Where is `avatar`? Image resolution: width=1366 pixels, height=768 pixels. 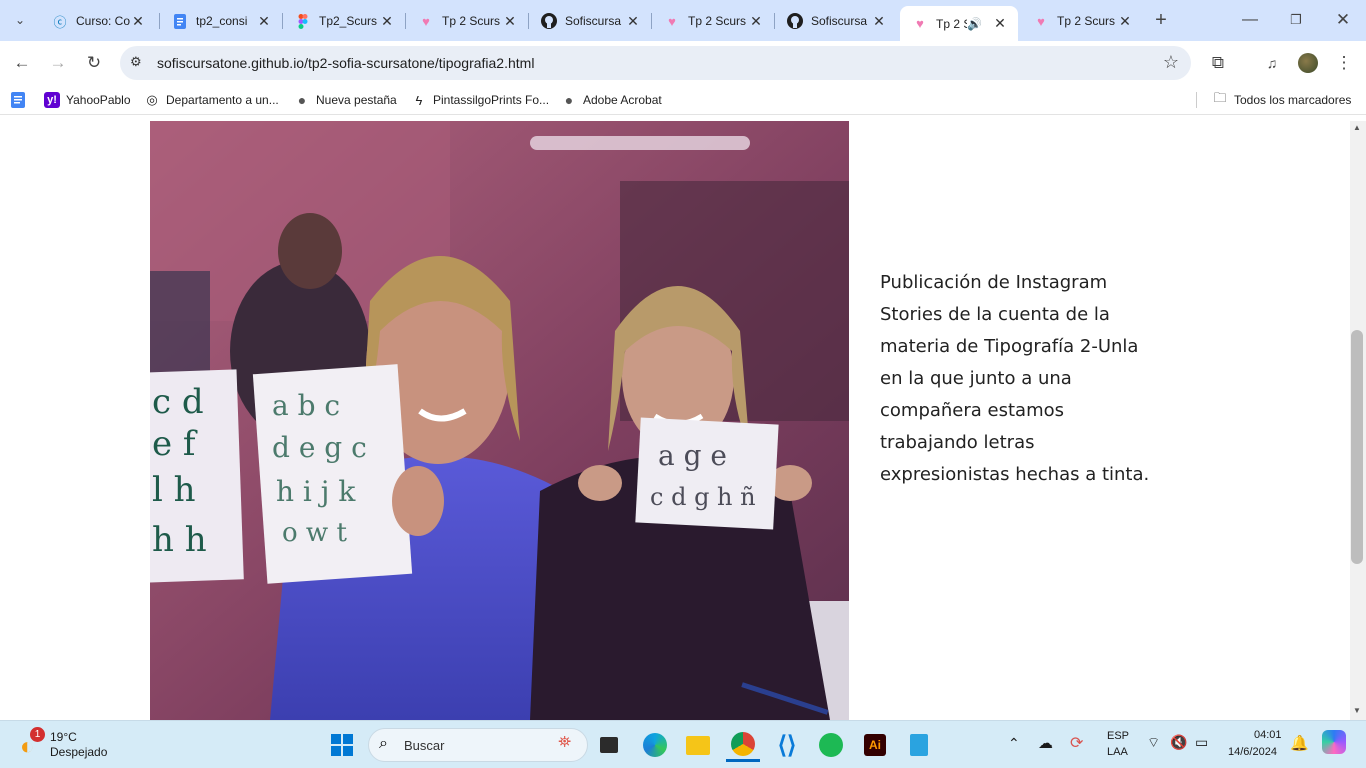
avatar is located at coordinates (1308, 63).